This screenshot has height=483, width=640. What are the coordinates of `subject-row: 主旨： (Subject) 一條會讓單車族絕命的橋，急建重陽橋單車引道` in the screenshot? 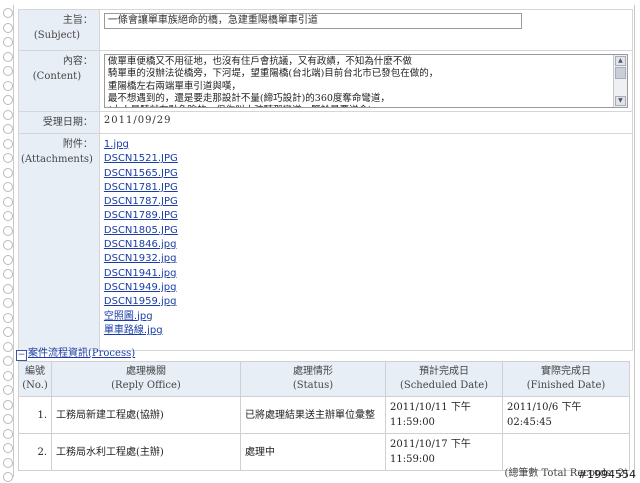 It's located at (325, 30).